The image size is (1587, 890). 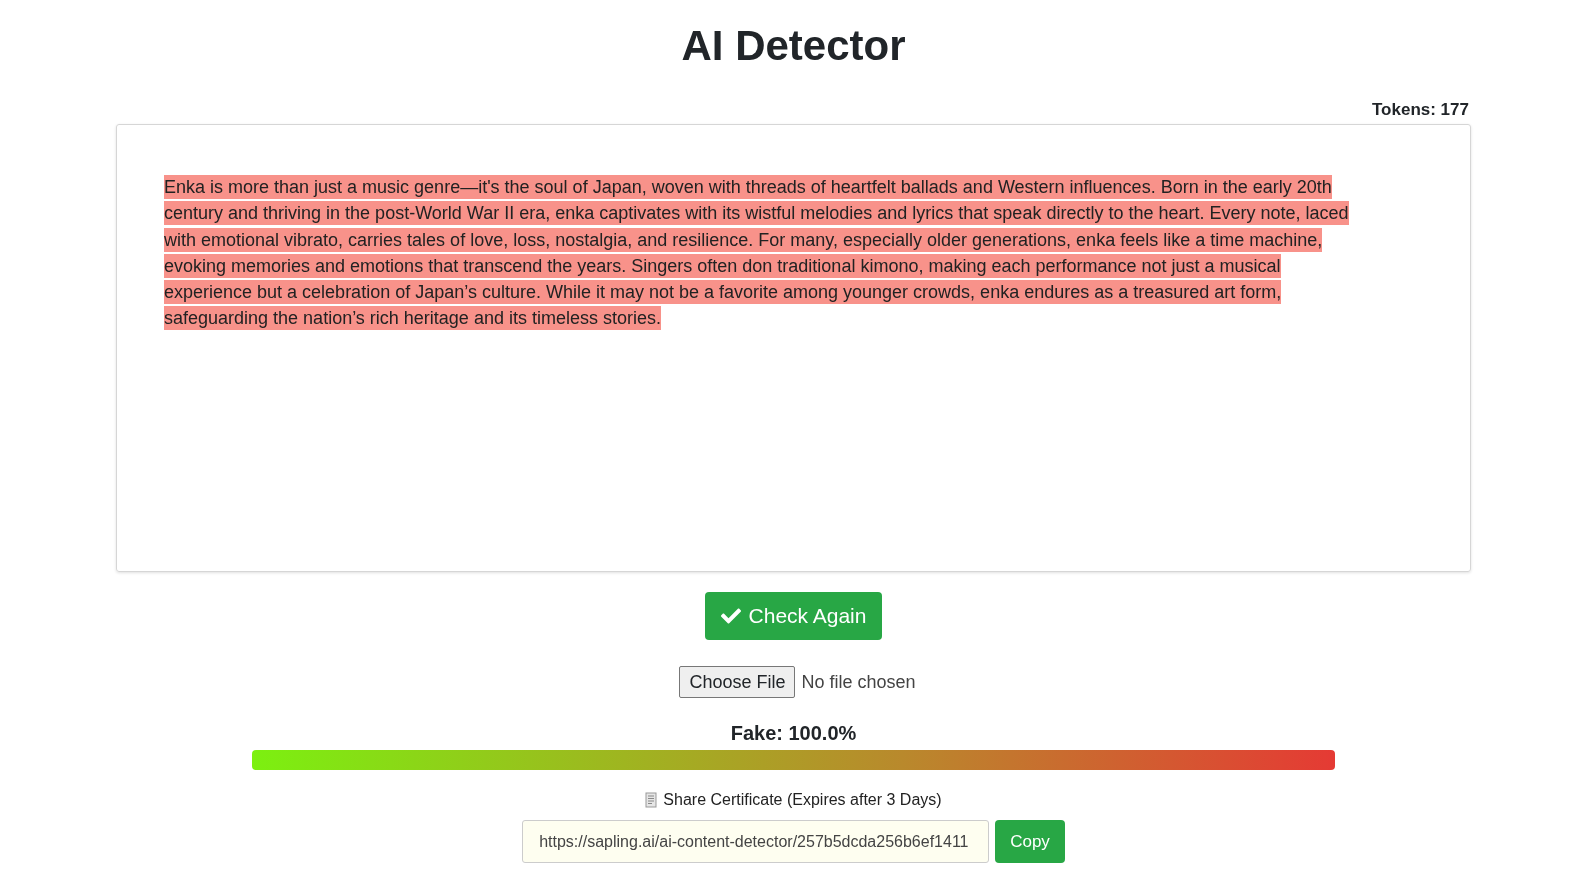 I want to click on document-icon, so click(x=651, y=800).